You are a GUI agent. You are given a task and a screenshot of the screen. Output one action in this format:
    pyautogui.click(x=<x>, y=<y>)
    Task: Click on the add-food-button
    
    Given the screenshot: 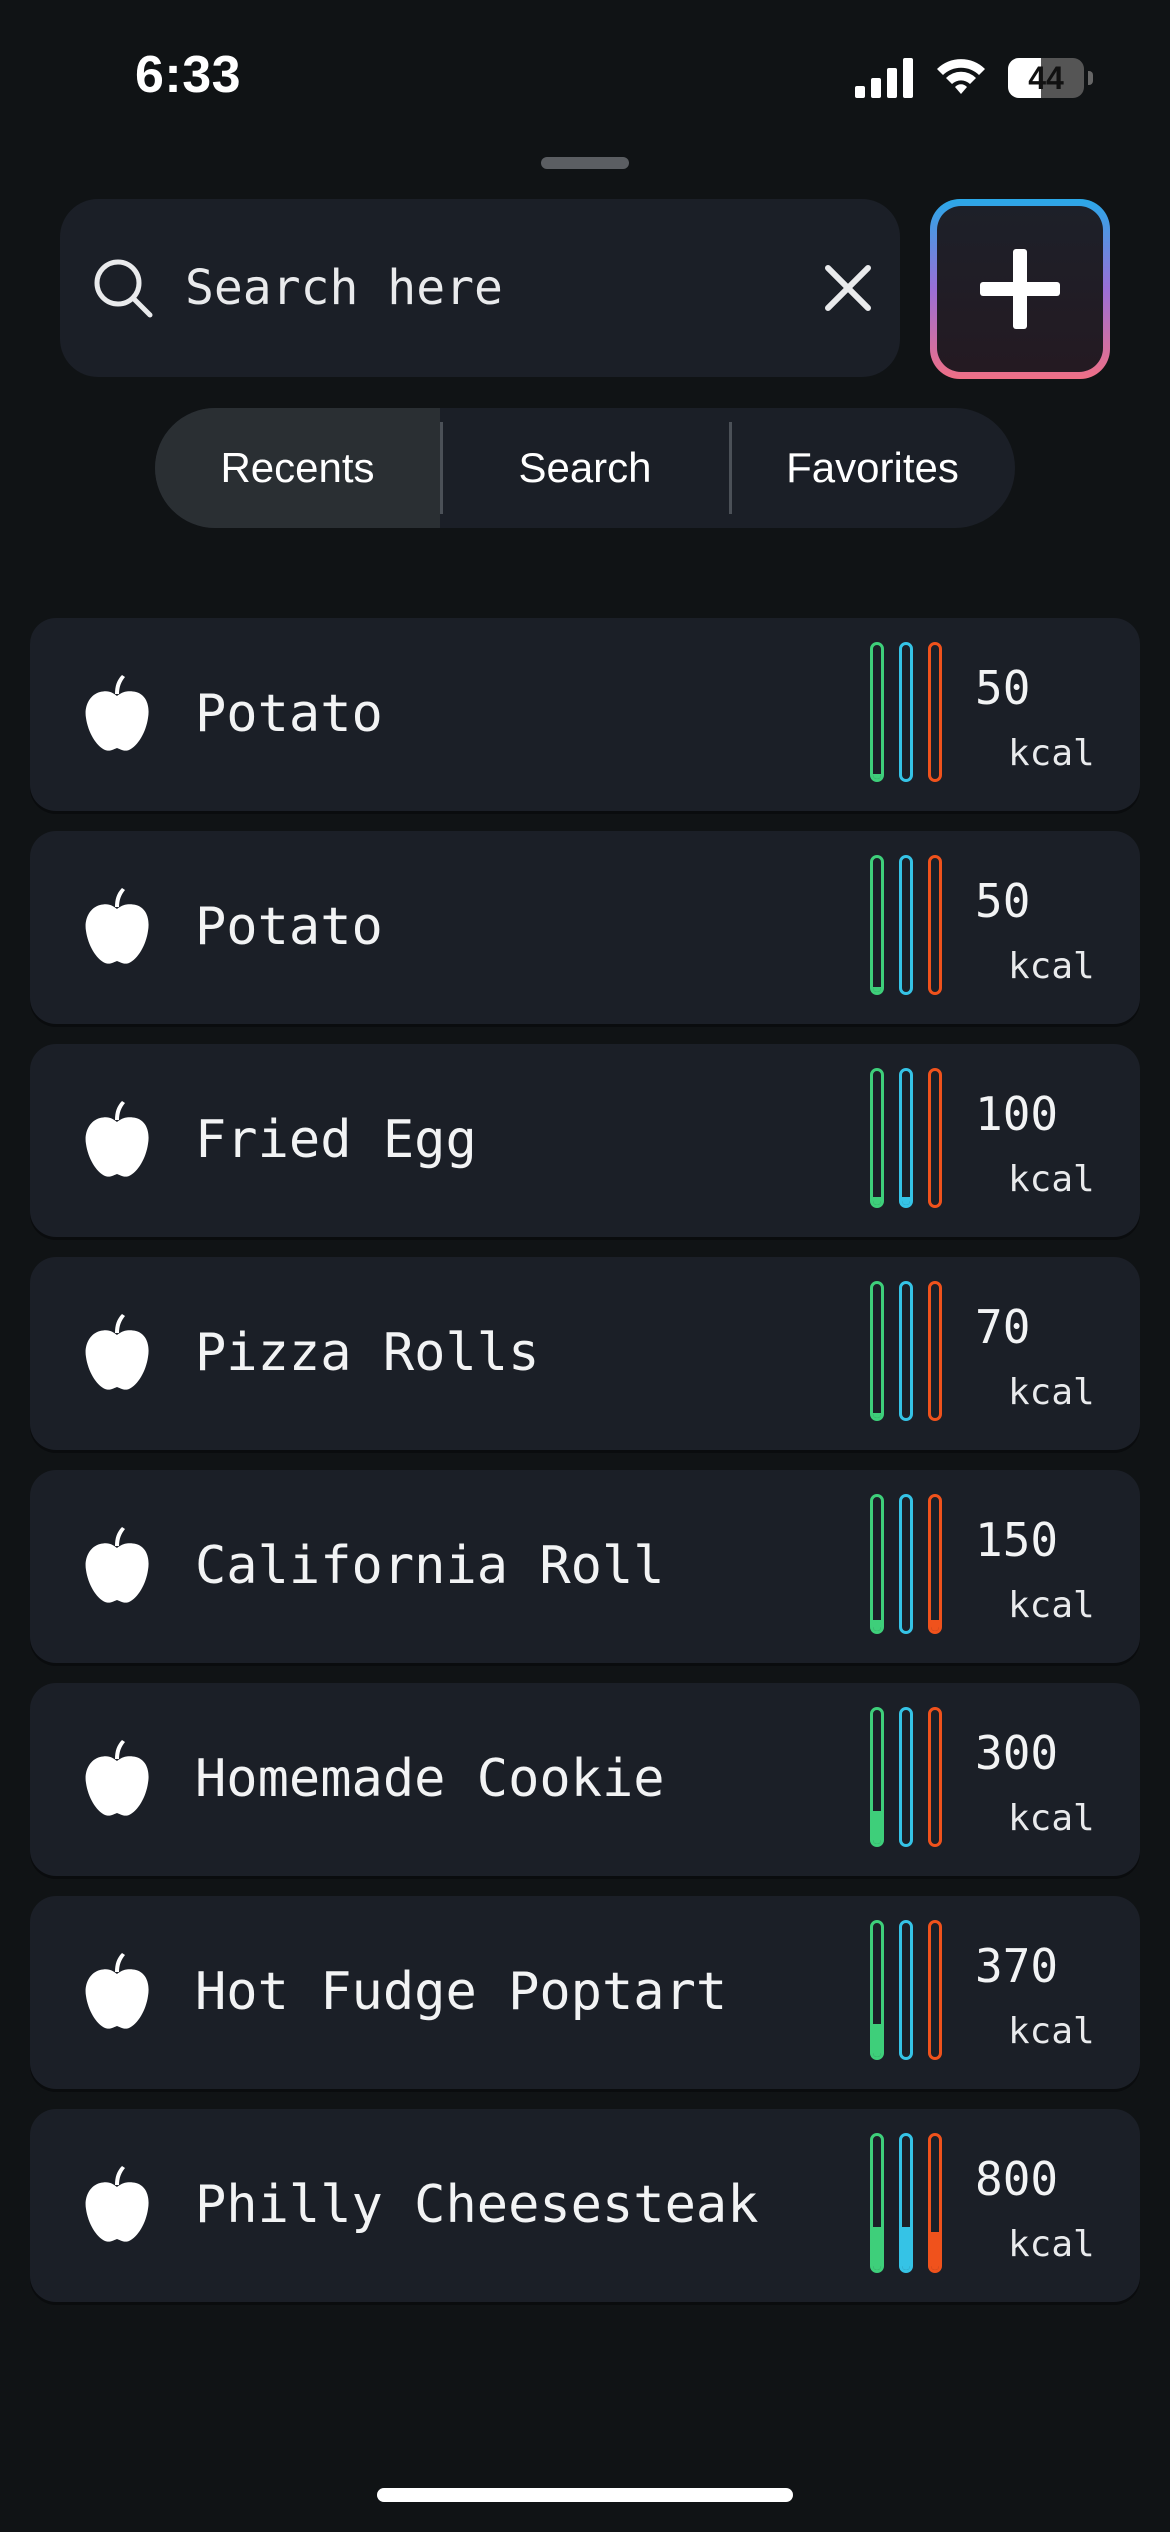 What is the action you would take?
    pyautogui.click(x=1020, y=289)
    